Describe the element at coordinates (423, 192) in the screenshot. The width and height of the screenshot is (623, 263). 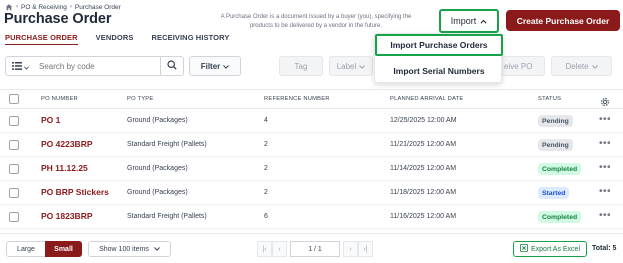
I see `planned-arrival-date-cell: 11/18/2025 12:00 AM` at that location.